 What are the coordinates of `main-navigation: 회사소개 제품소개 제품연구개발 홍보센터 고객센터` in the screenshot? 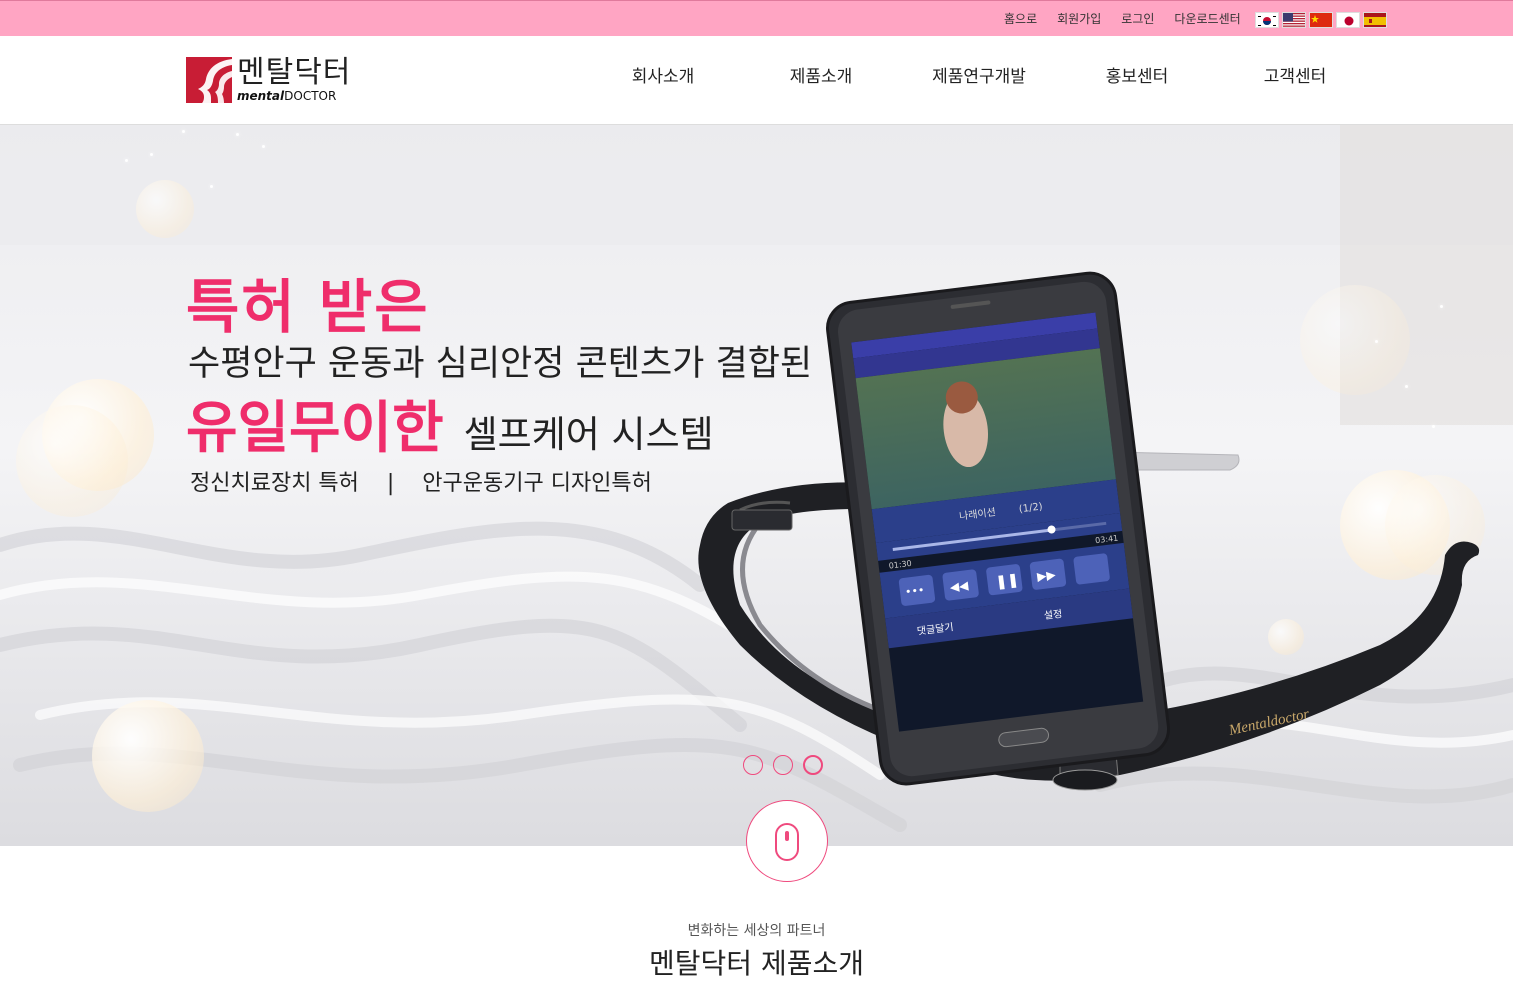 It's located at (979, 80).